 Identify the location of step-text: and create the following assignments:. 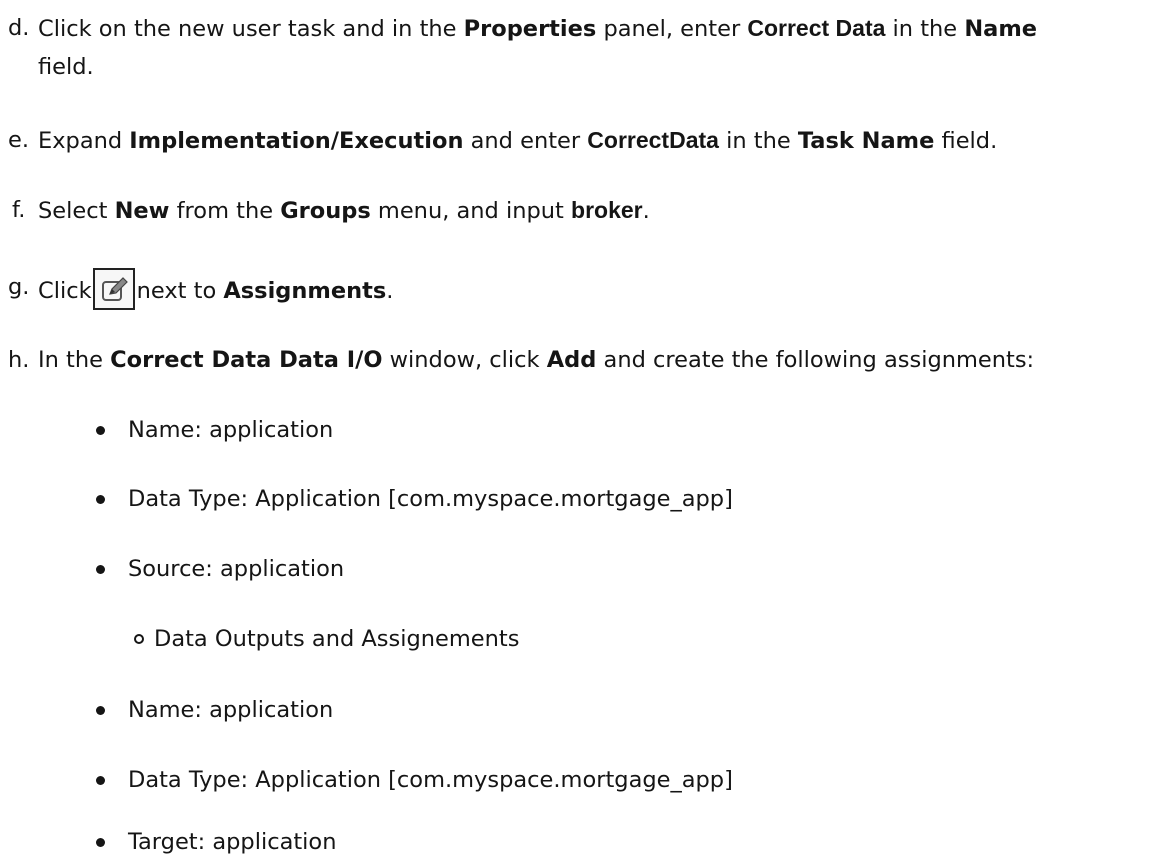
(815, 360).